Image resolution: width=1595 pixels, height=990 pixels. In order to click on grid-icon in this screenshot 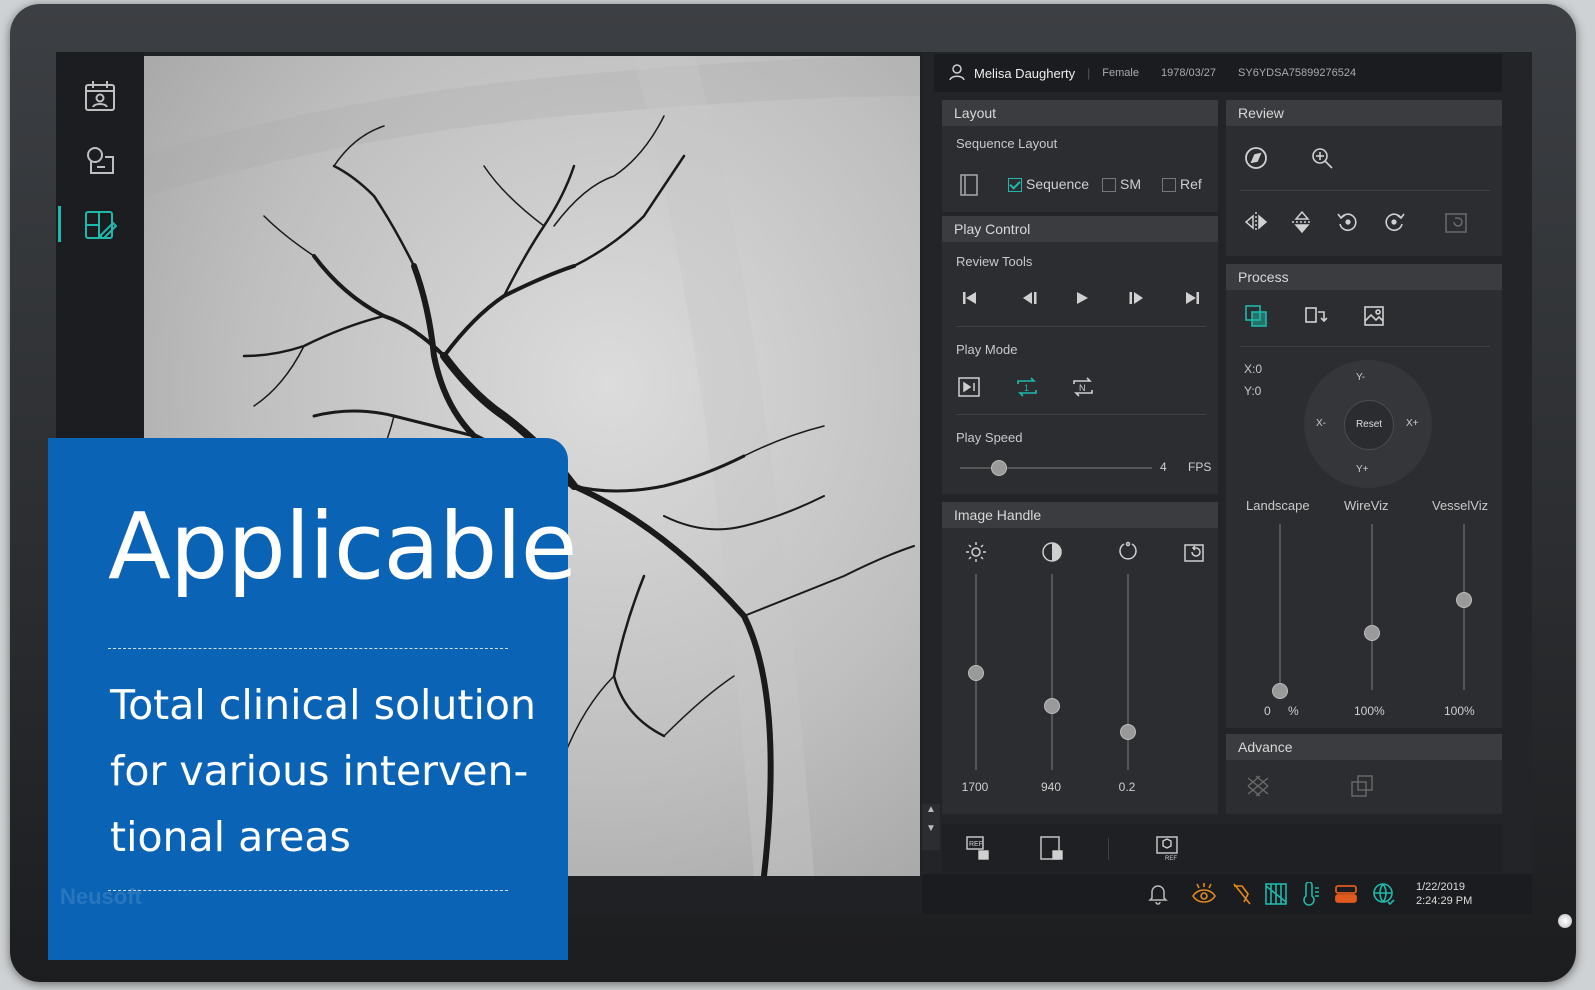, I will do `click(1276, 894)`.